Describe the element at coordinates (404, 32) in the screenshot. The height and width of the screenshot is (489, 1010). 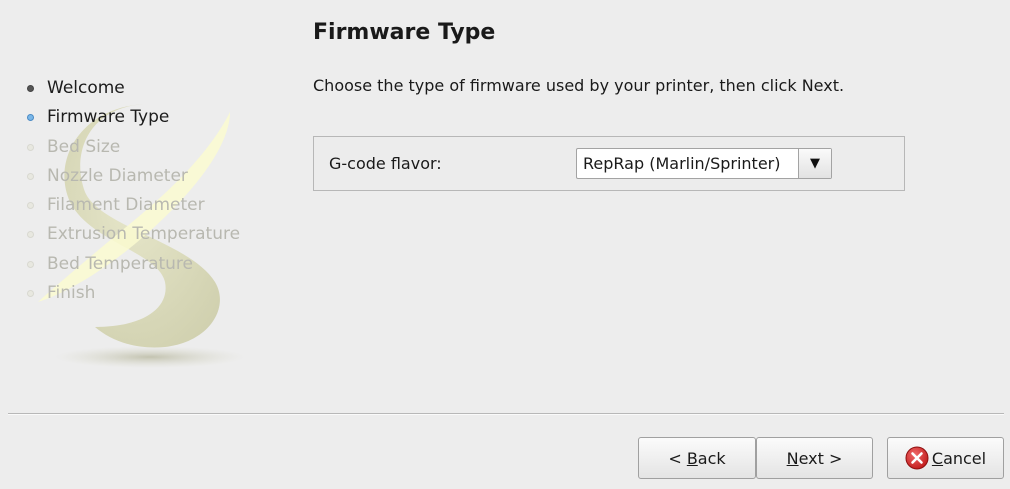
I see `page-title: Firmware Type` at that location.